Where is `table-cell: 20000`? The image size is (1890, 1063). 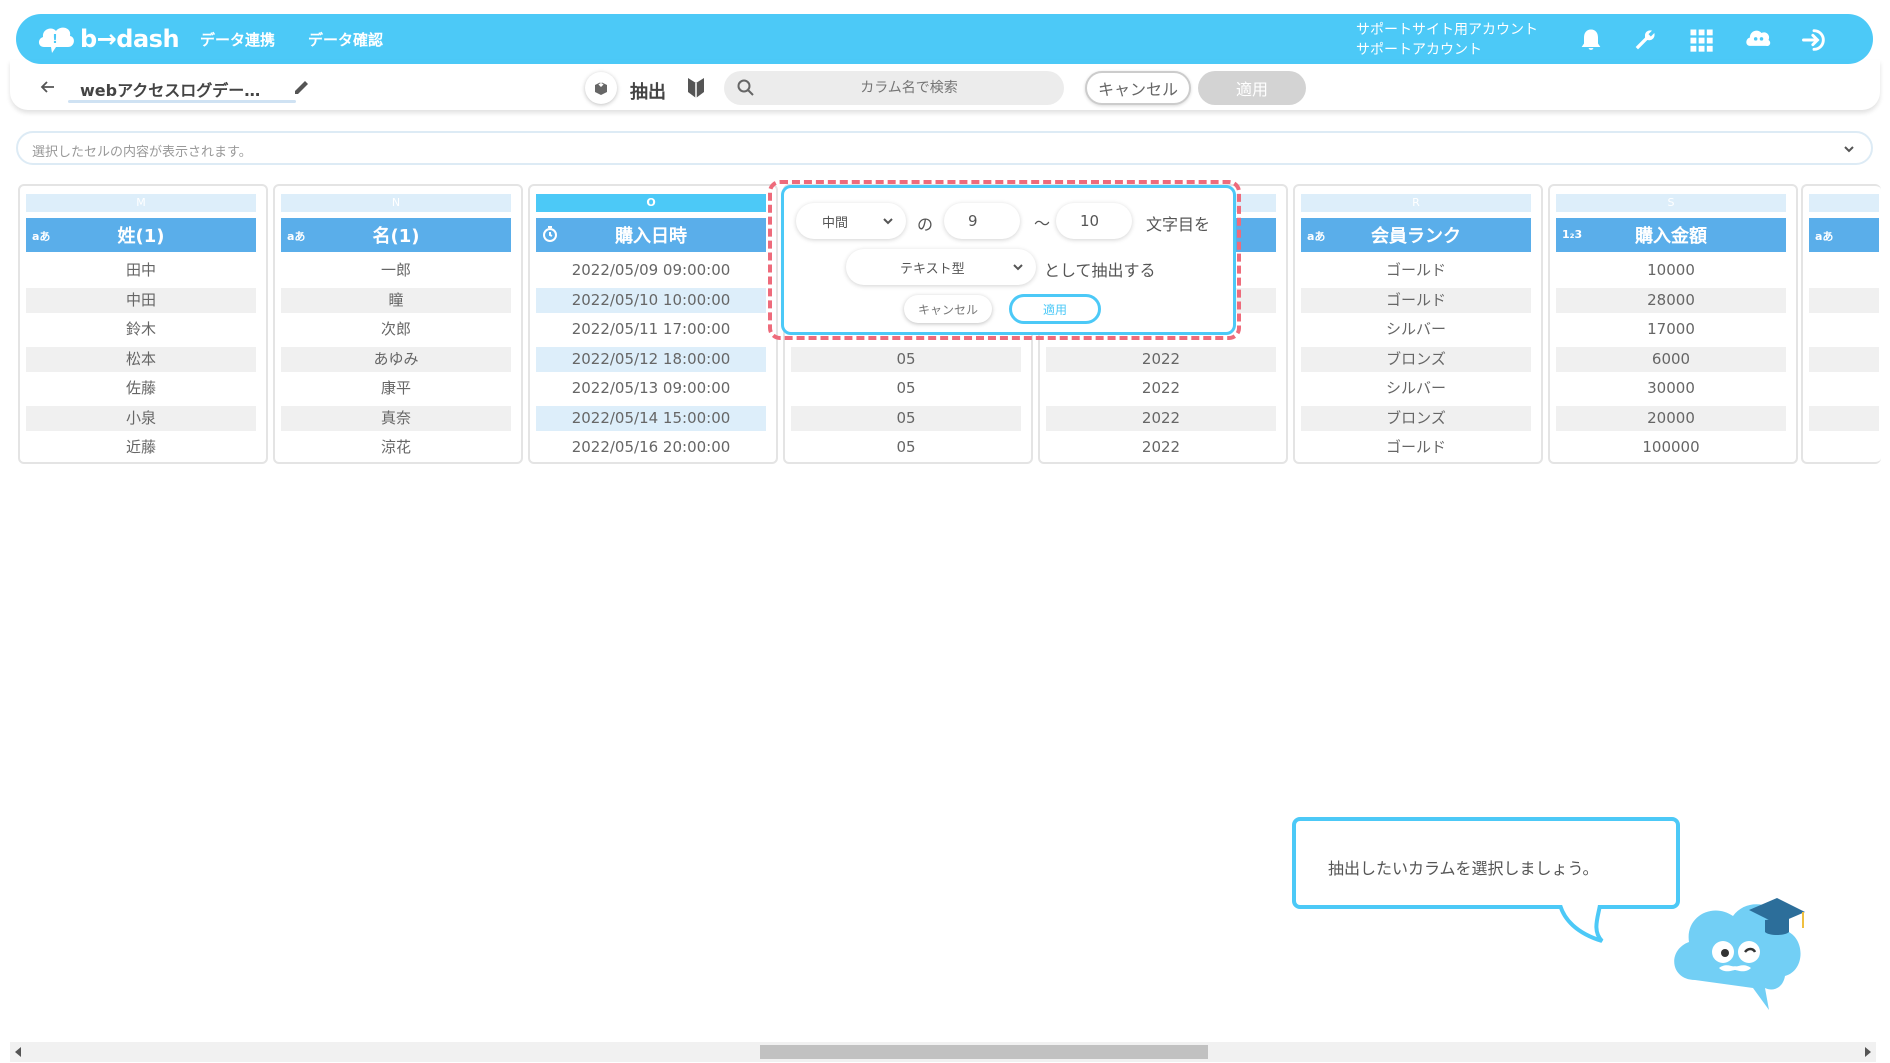
table-cell: 20000 is located at coordinates (1671, 418).